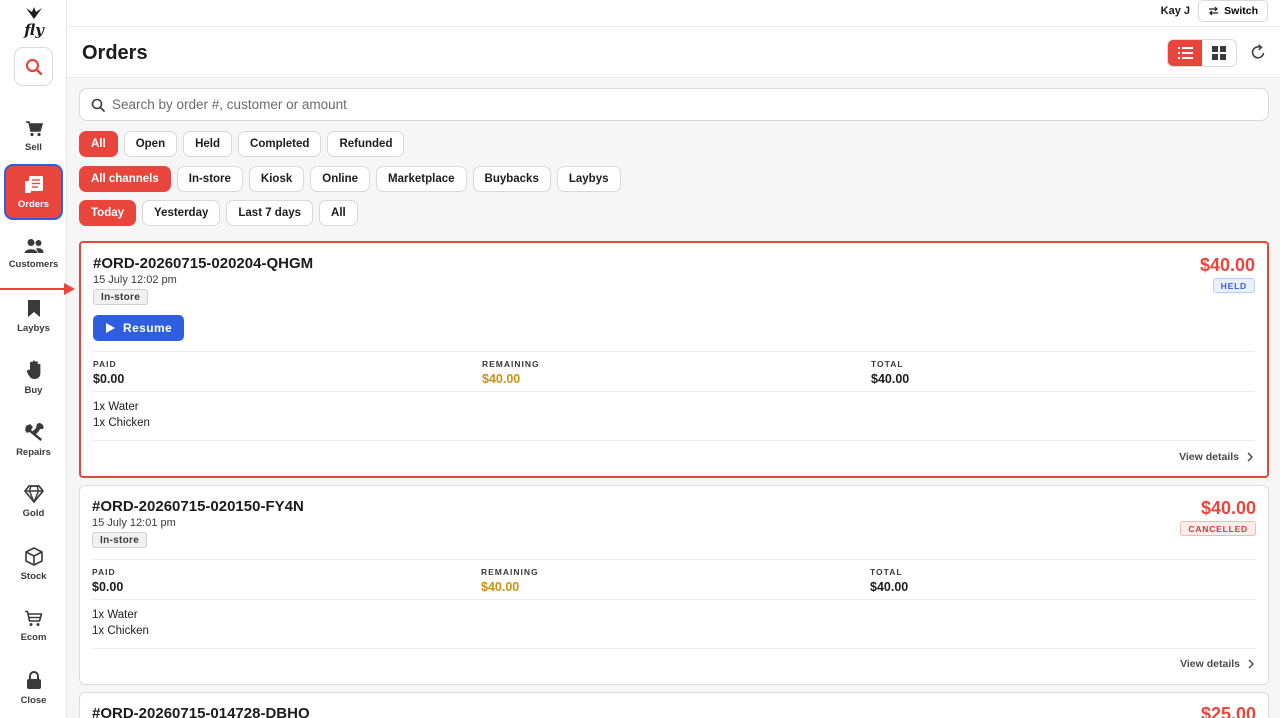 The image size is (1280, 718). Describe the element at coordinates (33, 431) in the screenshot. I see `tools-icon` at that location.